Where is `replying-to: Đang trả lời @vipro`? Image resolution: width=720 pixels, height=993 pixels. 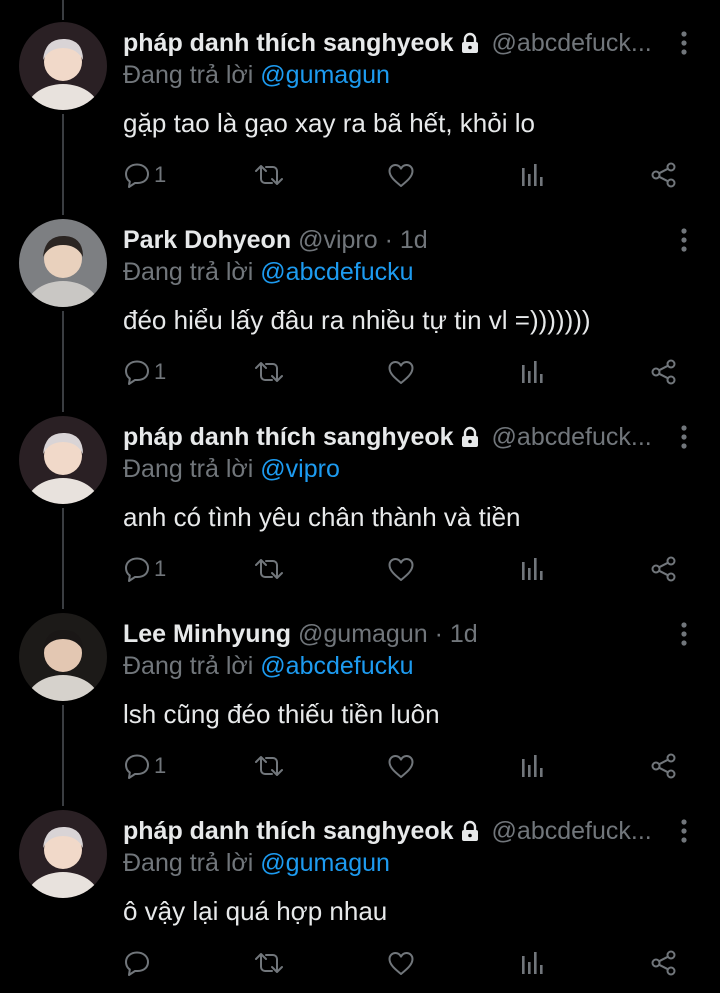
replying-to: Đang trả lời @vipro is located at coordinates (231, 469).